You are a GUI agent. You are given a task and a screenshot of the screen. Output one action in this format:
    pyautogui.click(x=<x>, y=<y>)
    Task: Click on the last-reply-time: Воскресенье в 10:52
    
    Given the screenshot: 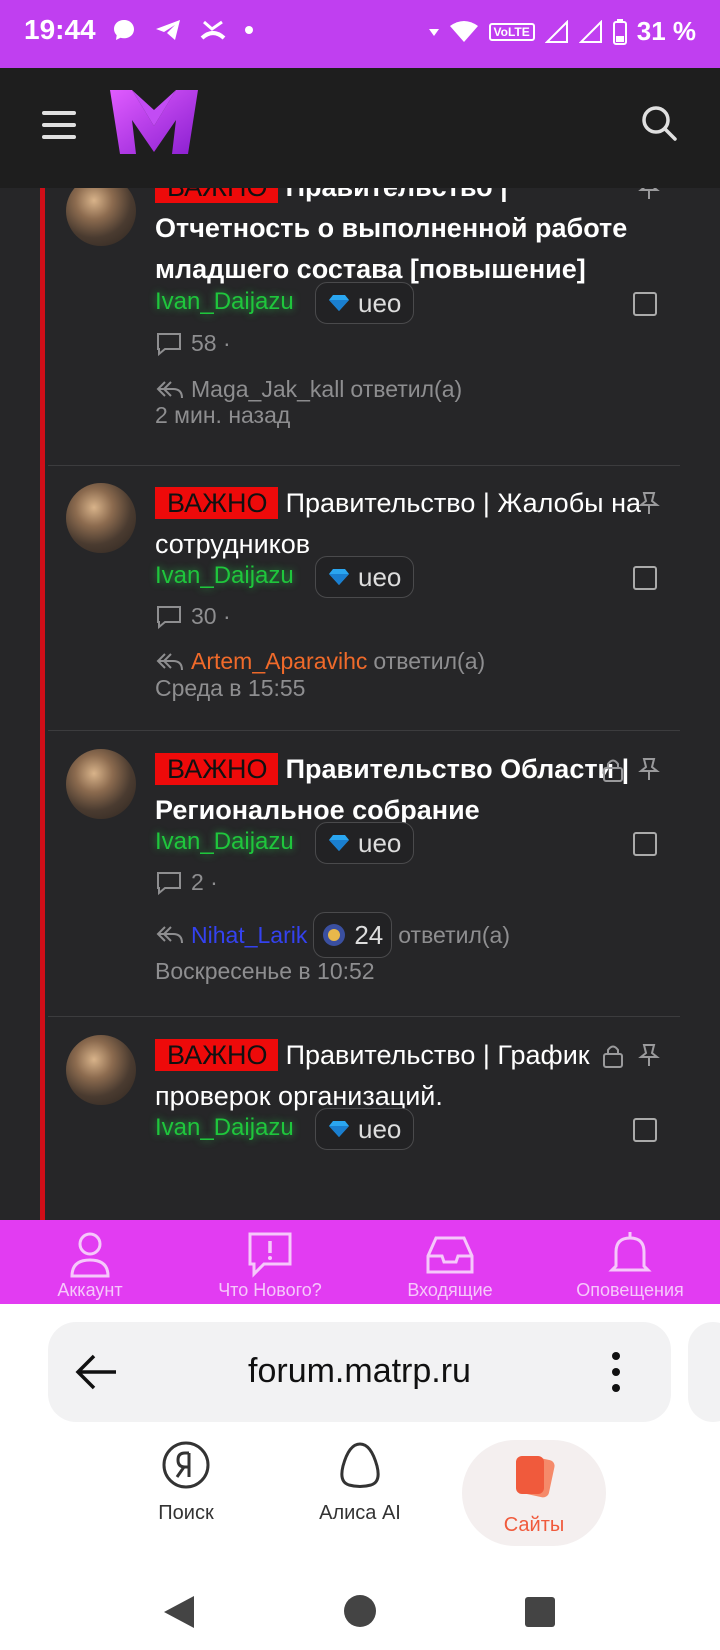 What is the action you would take?
    pyautogui.click(x=265, y=971)
    